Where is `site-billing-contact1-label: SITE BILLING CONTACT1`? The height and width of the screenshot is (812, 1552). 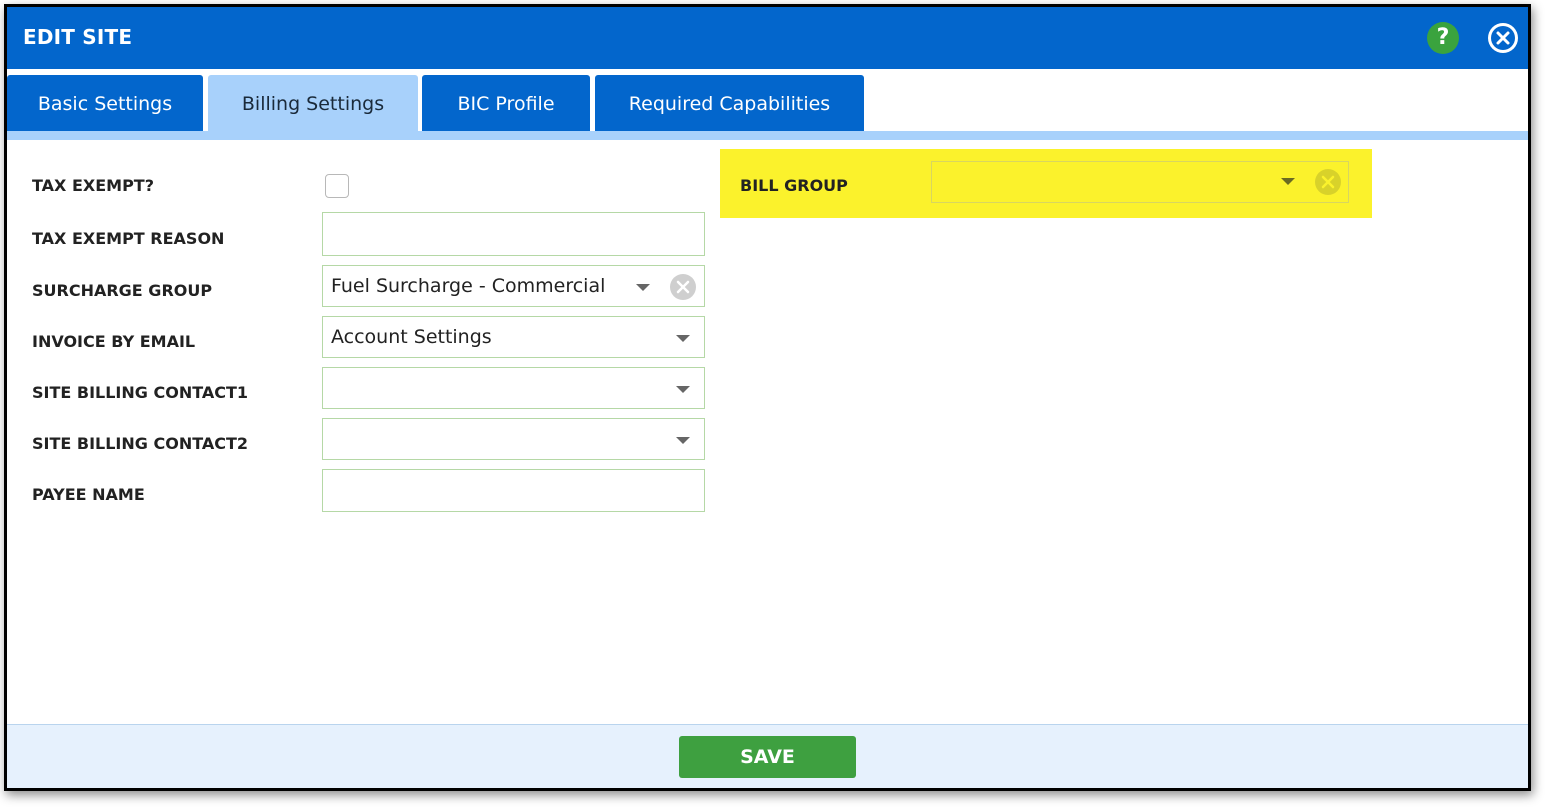
site-billing-contact1-label: SITE BILLING CONTACT1 is located at coordinates (140, 392).